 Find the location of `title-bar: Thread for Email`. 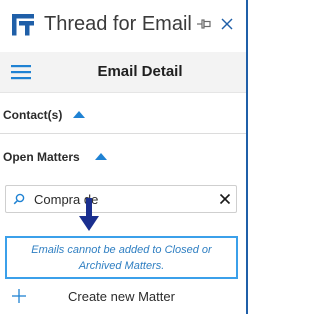

title-bar: Thread for Email is located at coordinates (123, 24).